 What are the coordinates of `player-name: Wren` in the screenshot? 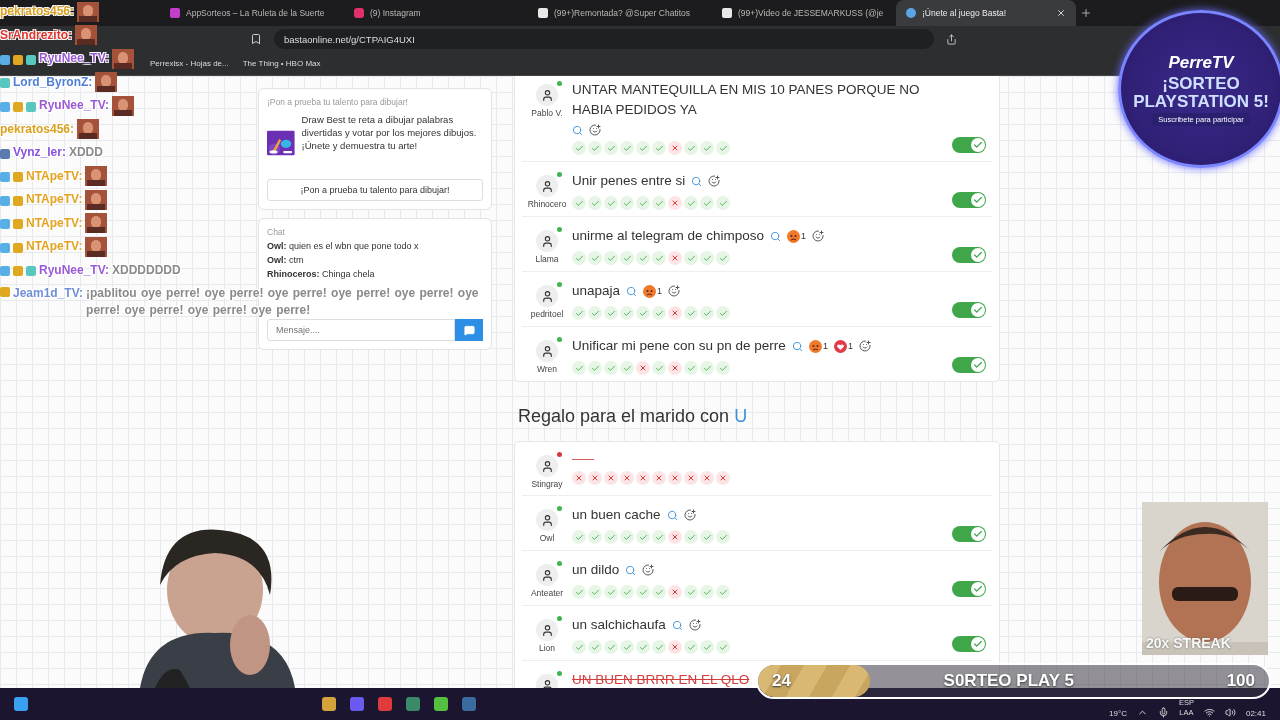 It's located at (547, 369).